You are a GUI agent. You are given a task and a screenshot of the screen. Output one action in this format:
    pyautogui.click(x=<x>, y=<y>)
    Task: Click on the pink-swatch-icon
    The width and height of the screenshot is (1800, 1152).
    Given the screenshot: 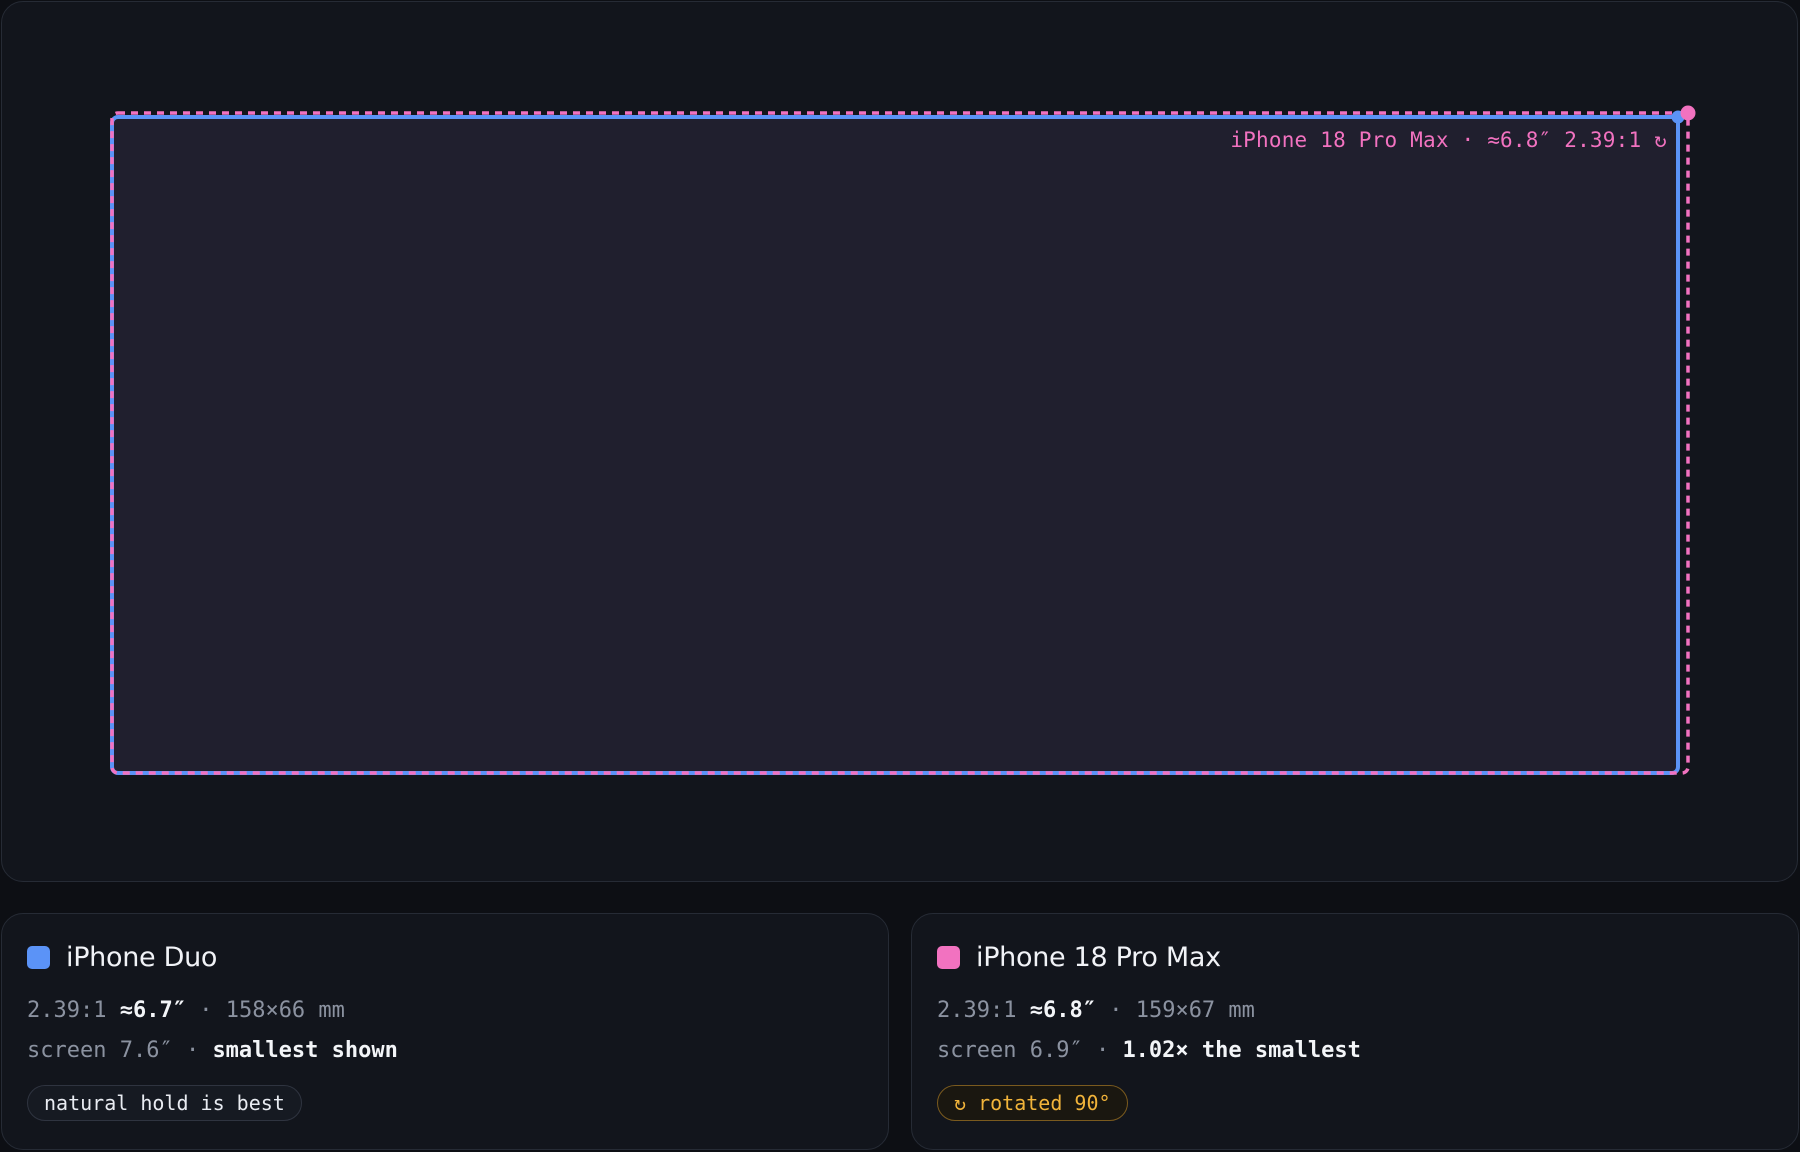 What is the action you would take?
    pyautogui.click(x=948, y=957)
    